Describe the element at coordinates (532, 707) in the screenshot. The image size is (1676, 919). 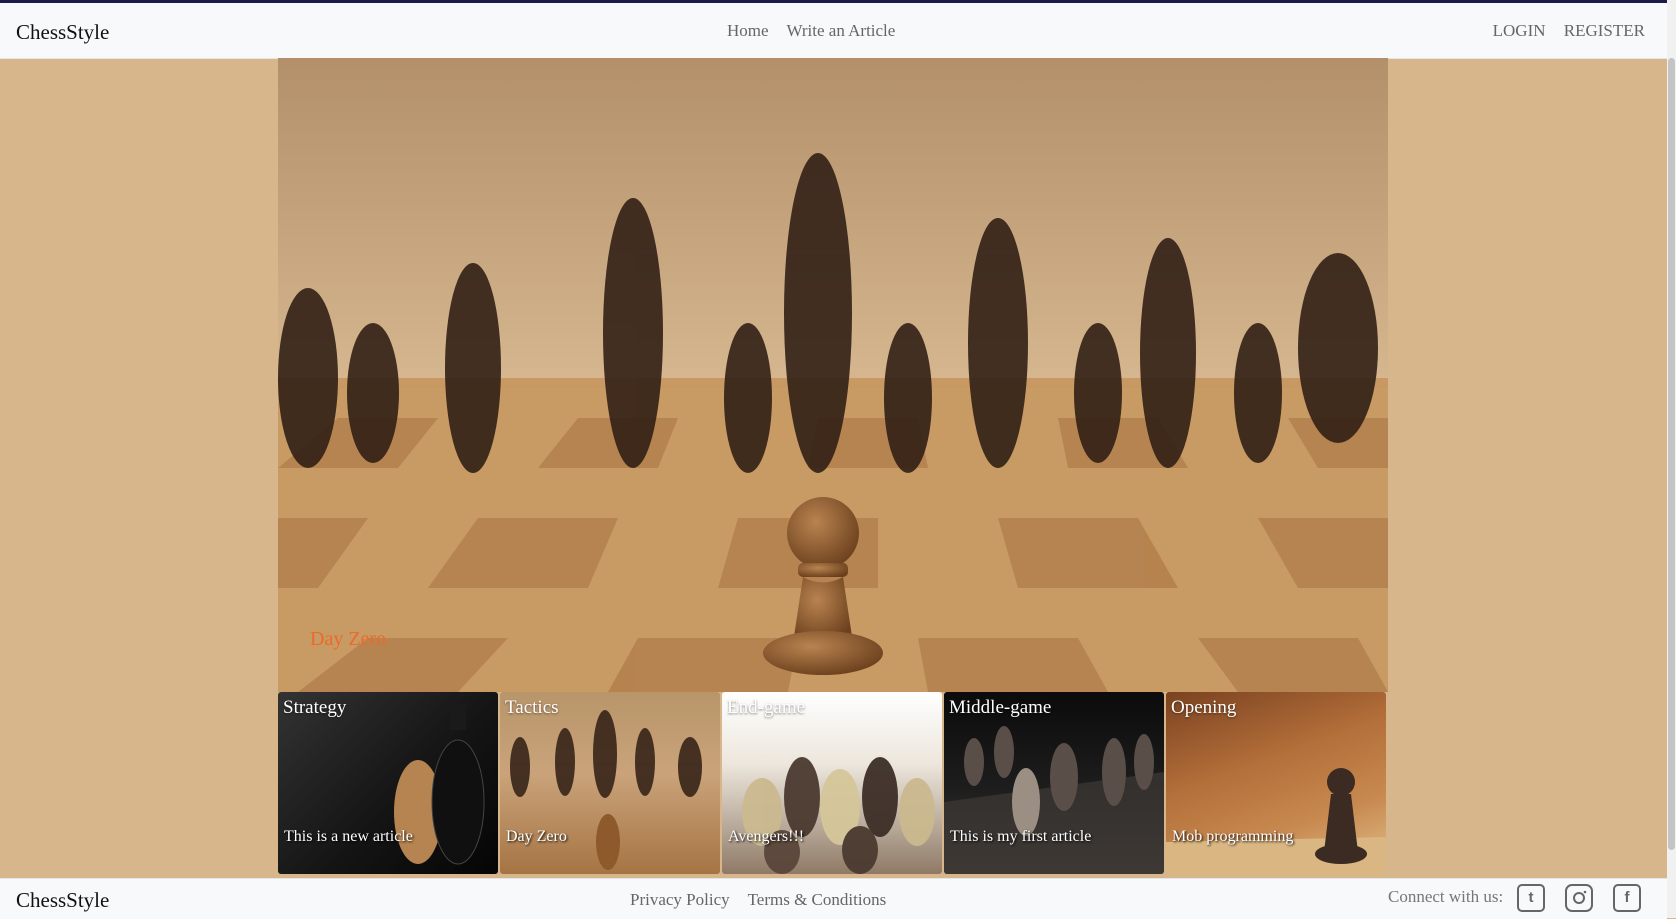
I see `card-category: Tactics` at that location.